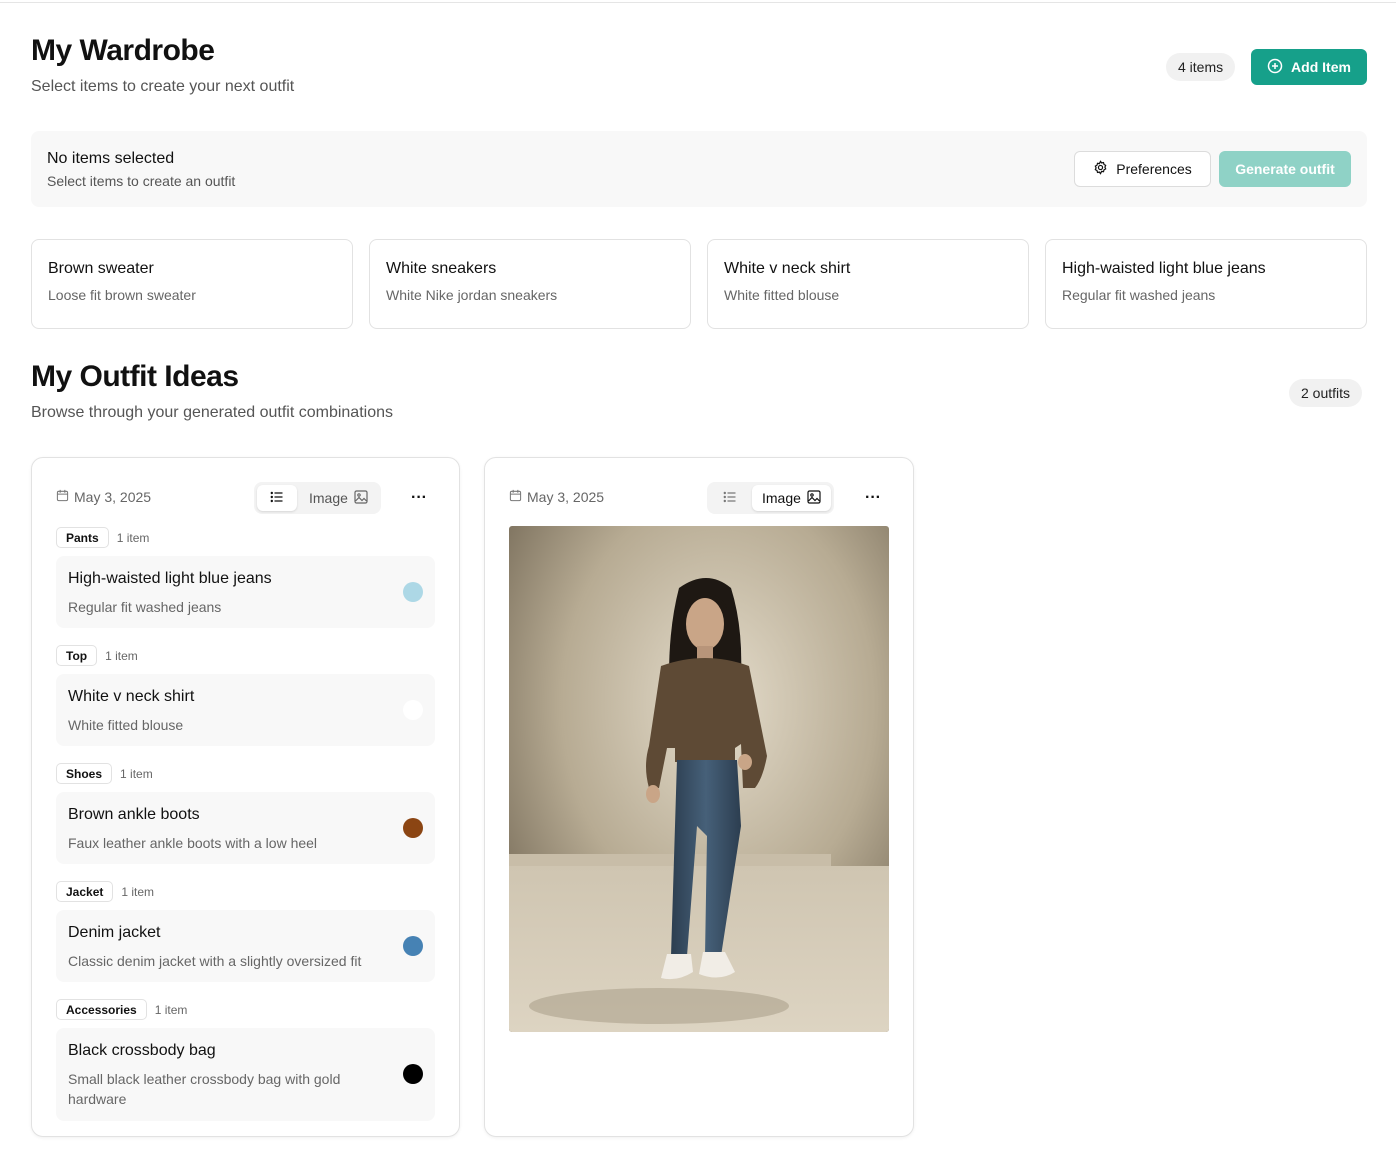 The width and height of the screenshot is (1396, 1174). Describe the element at coordinates (101, 268) in the screenshot. I see `wardrobe-item-name: Brown sweater` at that location.